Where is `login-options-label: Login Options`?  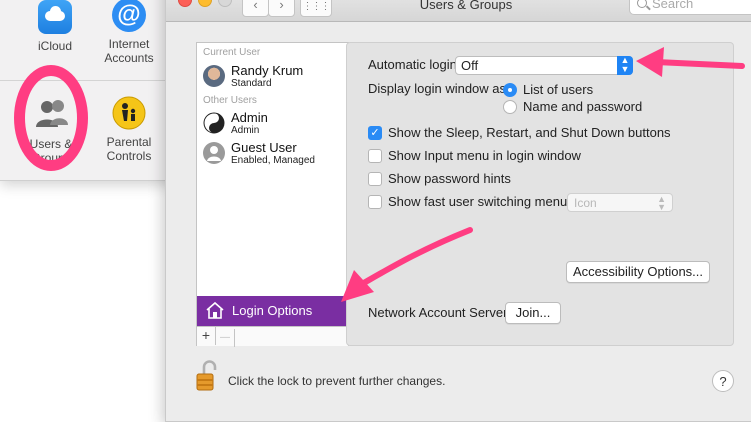 login-options-label: Login Options is located at coordinates (272, 310).